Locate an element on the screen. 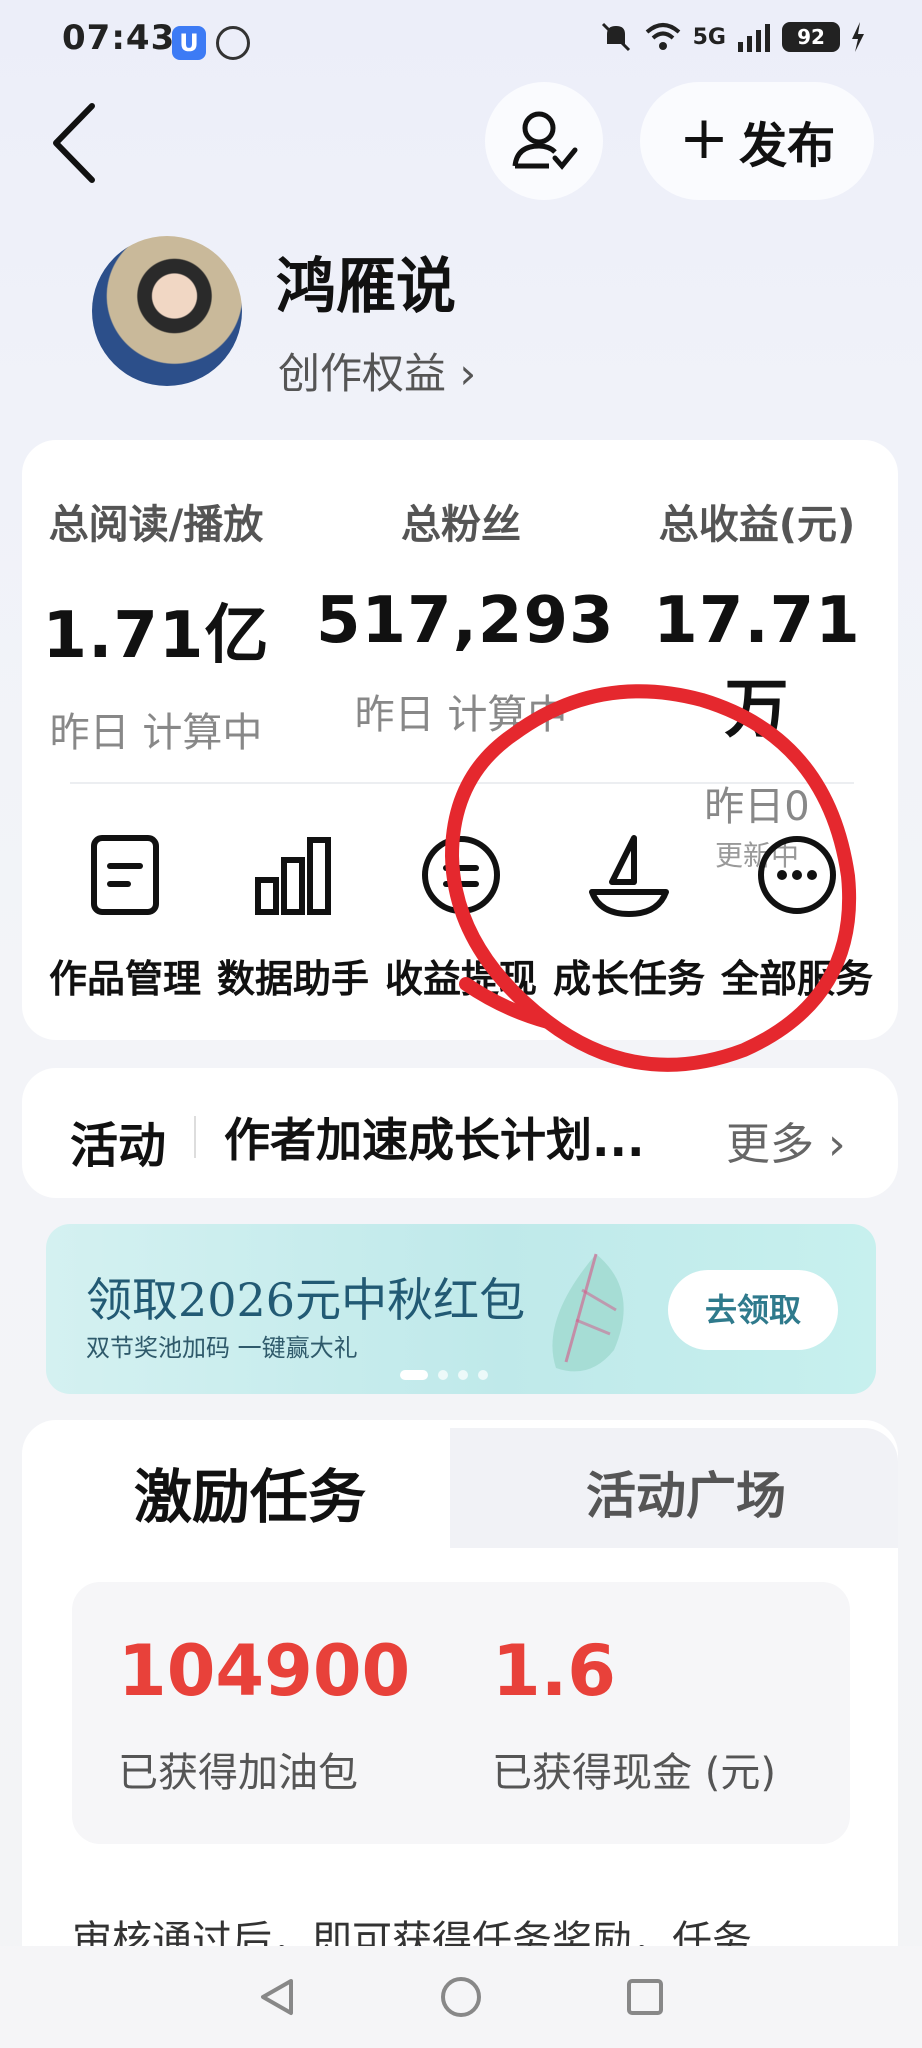 The height and width of the screenshot is (2048, 922). stat-total-fans: 总粉丝 517,293 昨日 计算中 is located at coordinates (465, 616).